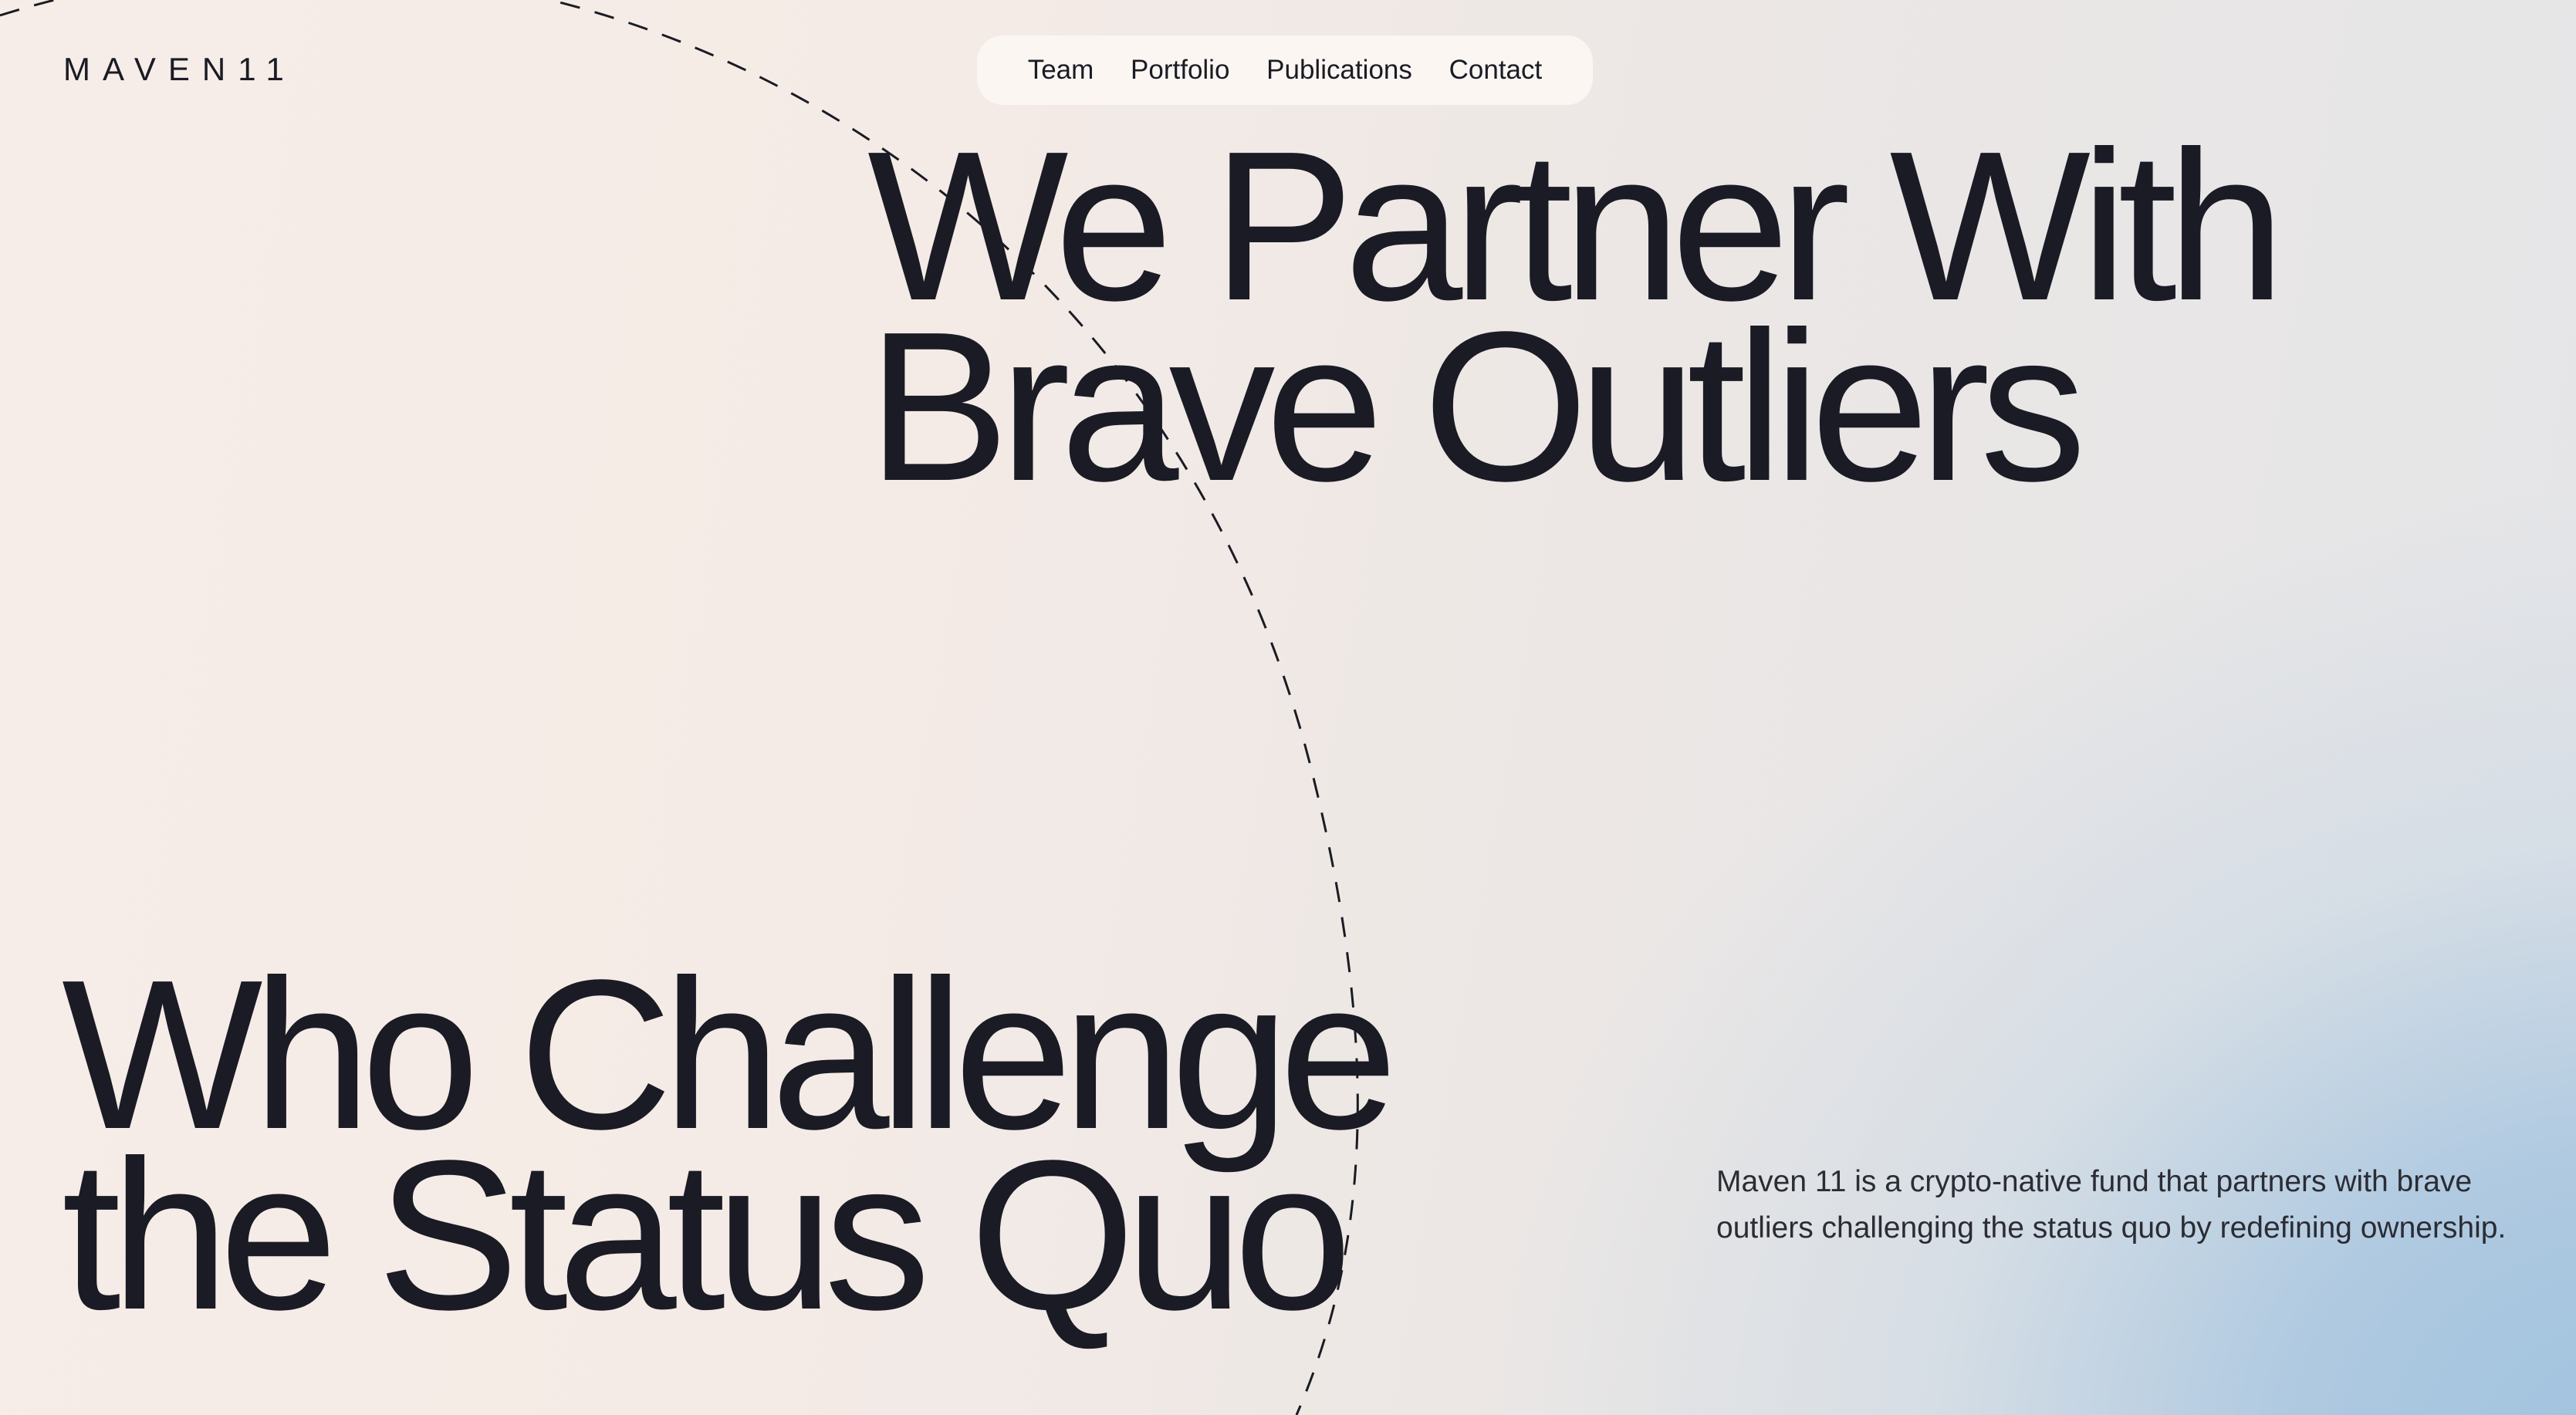 The width and height of the screenshot is (2576, 1415). I want to click on main-nav: Team Portfolio Publications Contact, so click(1285, 70).